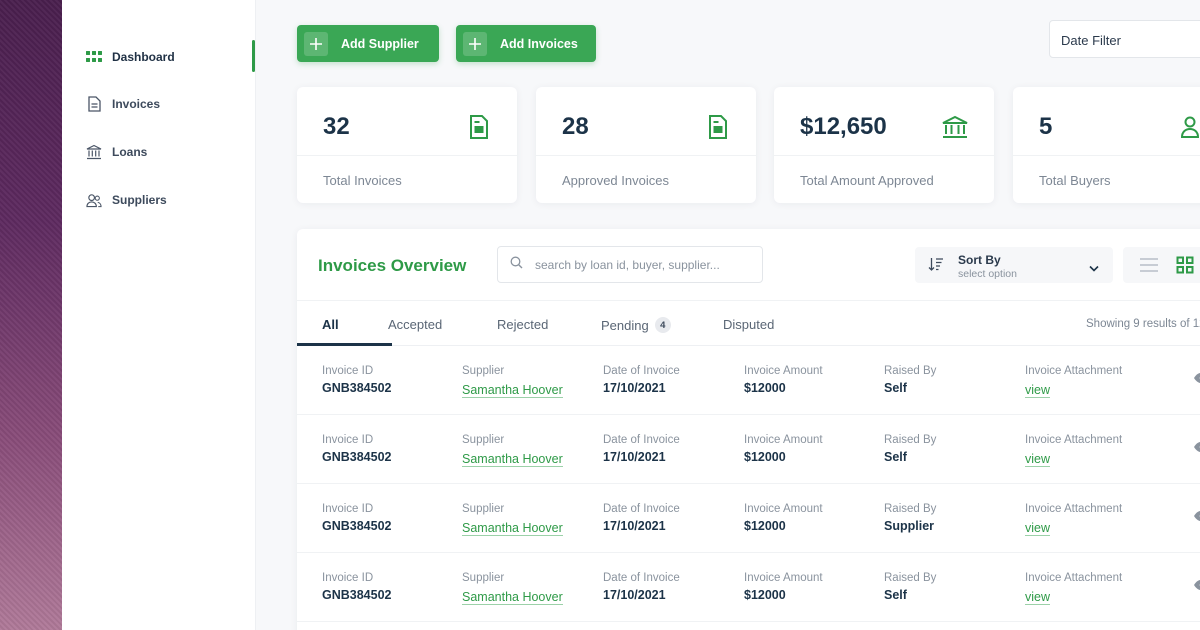 Image resolution: width=1200 pixels, height=630 pixels. I want to click on grid-icon, so click(94, 57).